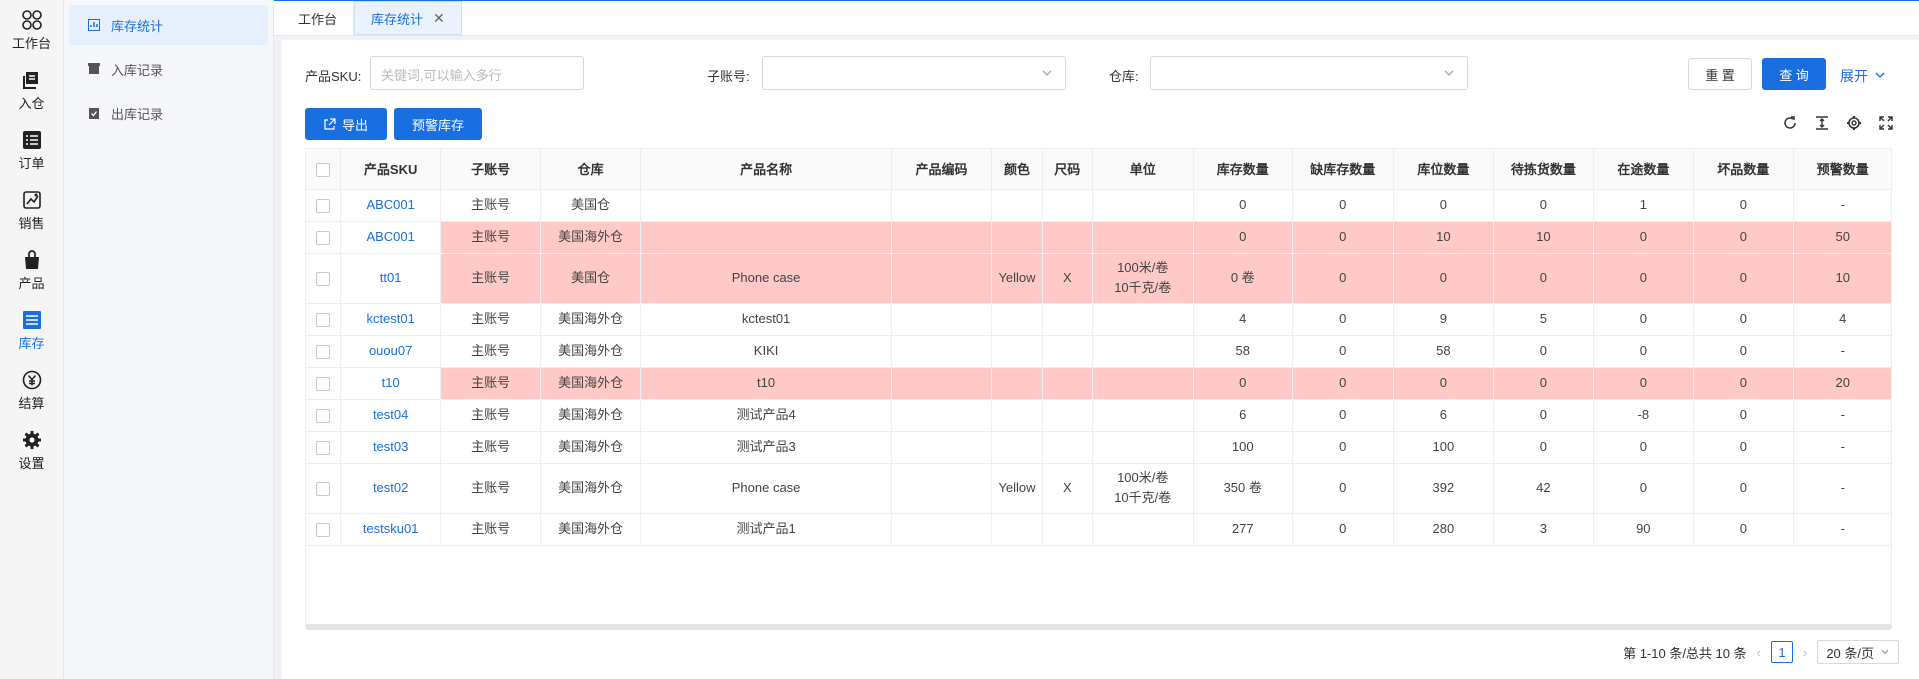  What do you see at coordinates (1444, 169) in the screenshot?
I see `column-header: 库位数量` at bounding box center [1444, 169].